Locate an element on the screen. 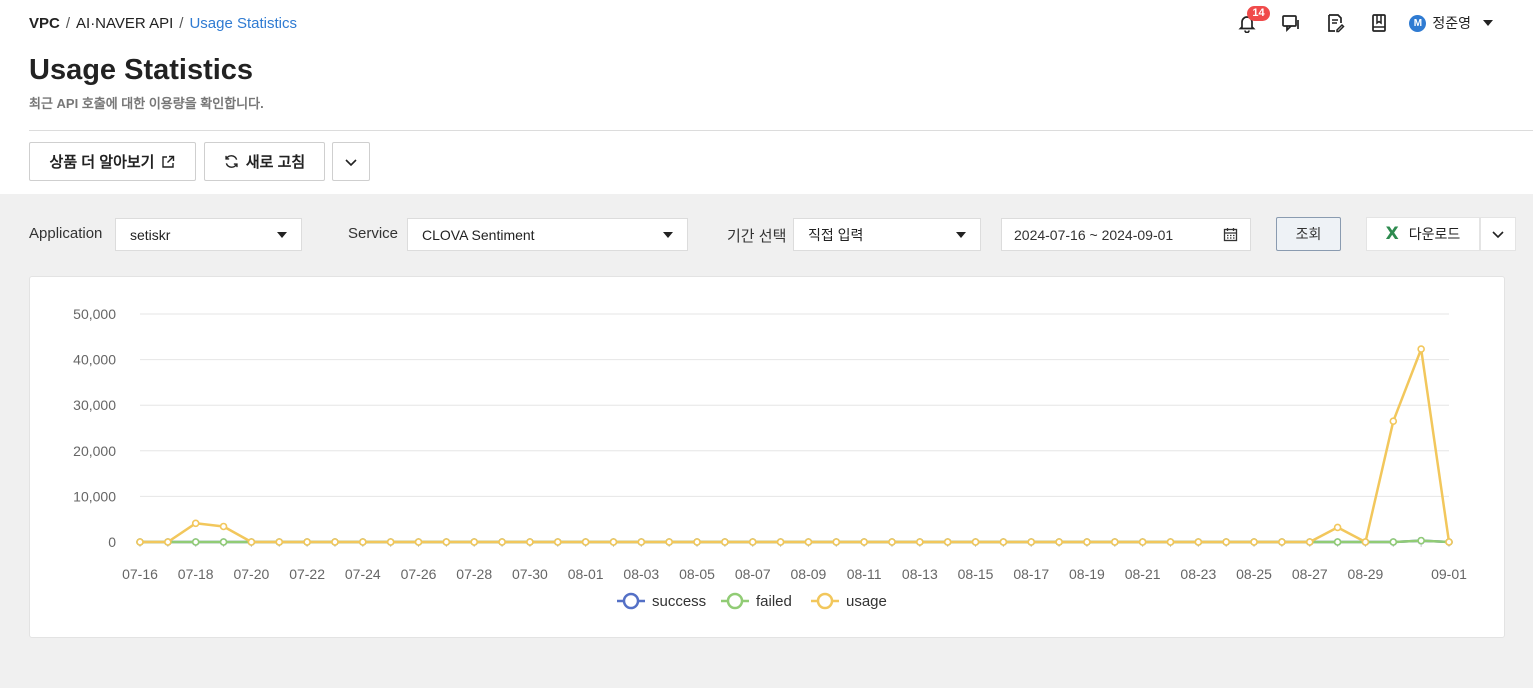 This screenshot has height=688, width=1533. breadcrumb-ai-naver-api: AI·NAVER API is located at coordinates (124, 23).